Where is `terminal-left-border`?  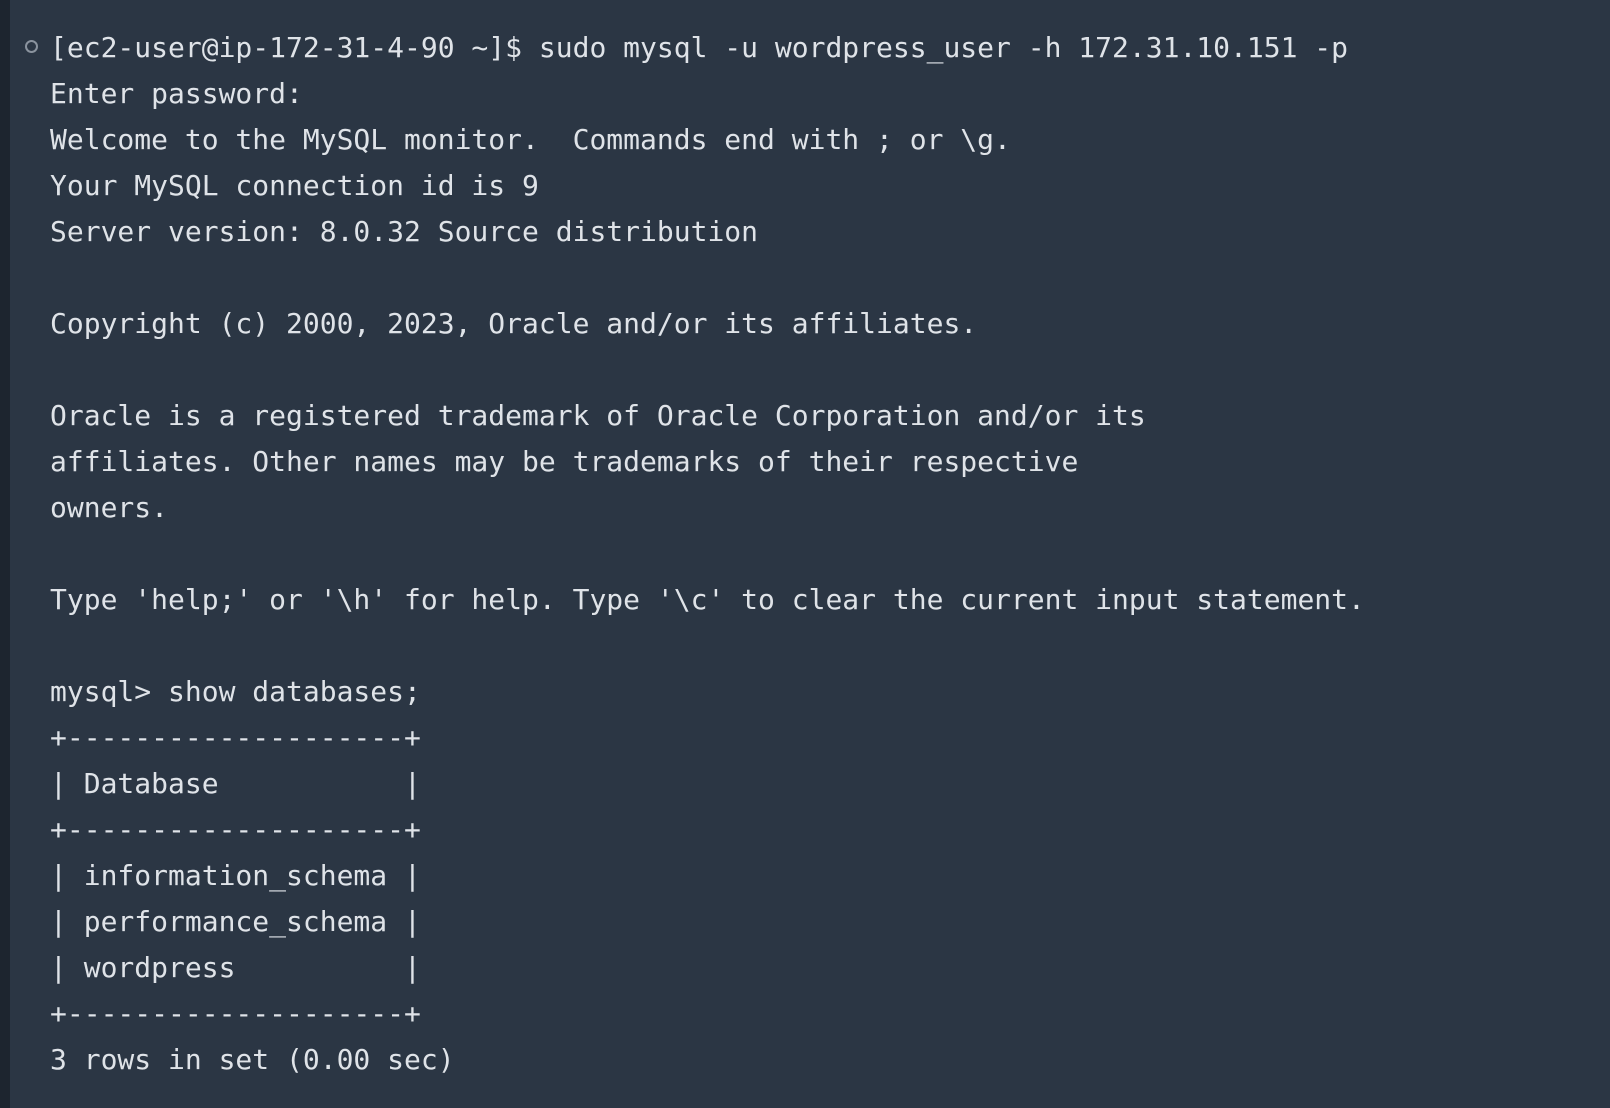 terminal-left-border is located at coordinates (5, 554).